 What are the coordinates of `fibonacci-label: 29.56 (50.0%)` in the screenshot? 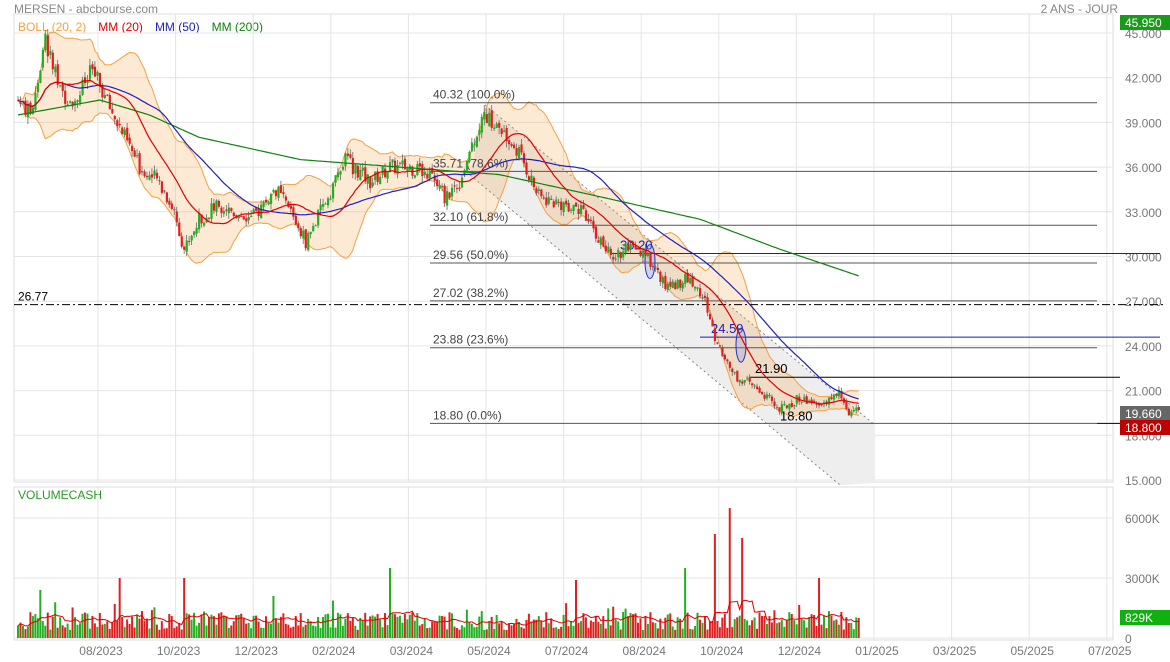 It's located at (470, 255).